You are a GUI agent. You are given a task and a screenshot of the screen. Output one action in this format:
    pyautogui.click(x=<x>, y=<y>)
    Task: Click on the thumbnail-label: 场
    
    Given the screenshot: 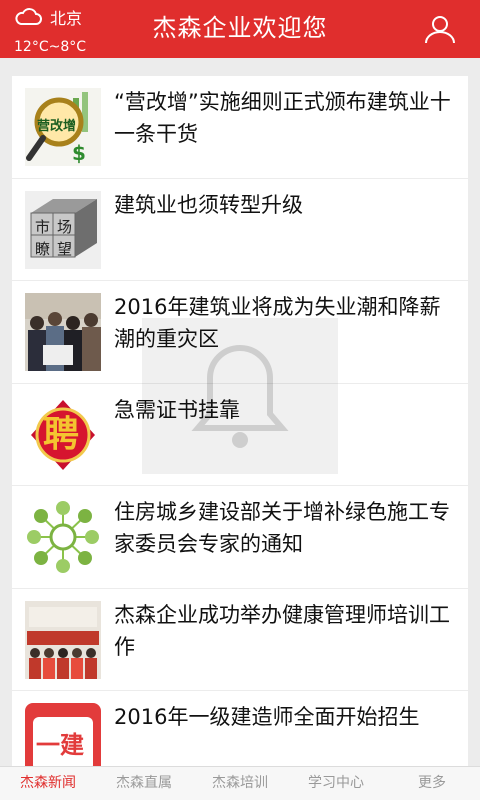 What is the action you would take?
    pyautogui.click(x=65, y=226)
    